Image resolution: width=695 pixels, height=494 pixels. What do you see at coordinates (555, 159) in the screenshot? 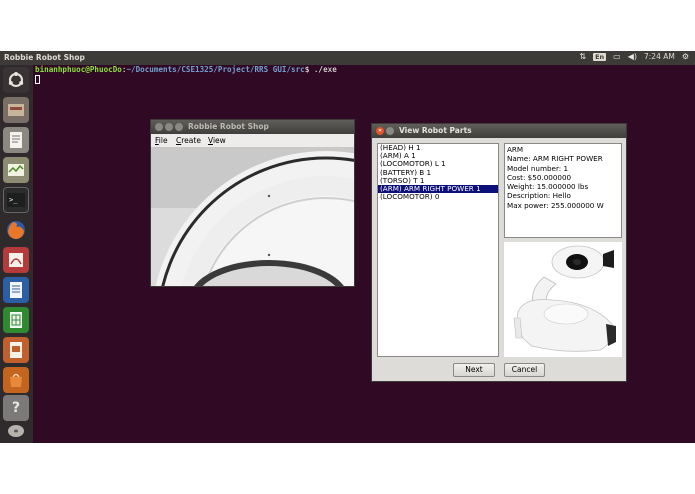
I see `detail-name: Name: ARM RIGHT POWER` at bounding box center [555, 159].